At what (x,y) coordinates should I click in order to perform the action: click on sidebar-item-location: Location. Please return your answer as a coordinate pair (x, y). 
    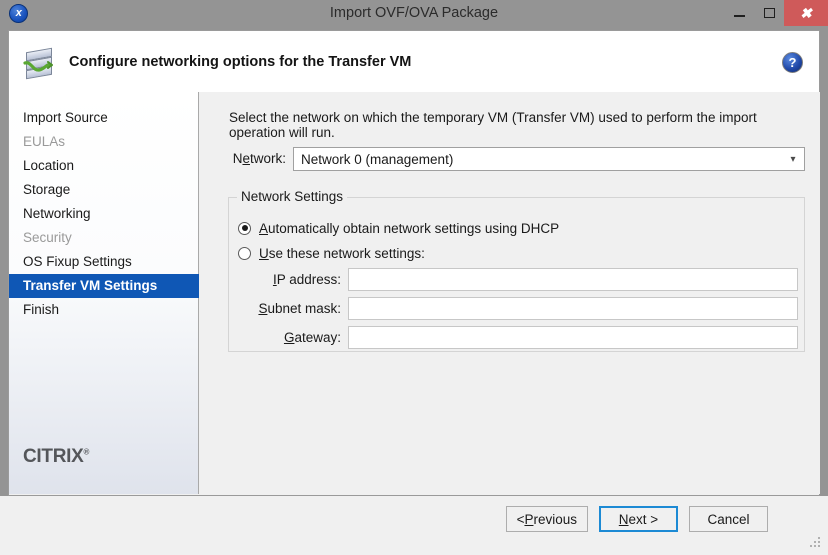
    Looking at the image, I should click on (104, 166).